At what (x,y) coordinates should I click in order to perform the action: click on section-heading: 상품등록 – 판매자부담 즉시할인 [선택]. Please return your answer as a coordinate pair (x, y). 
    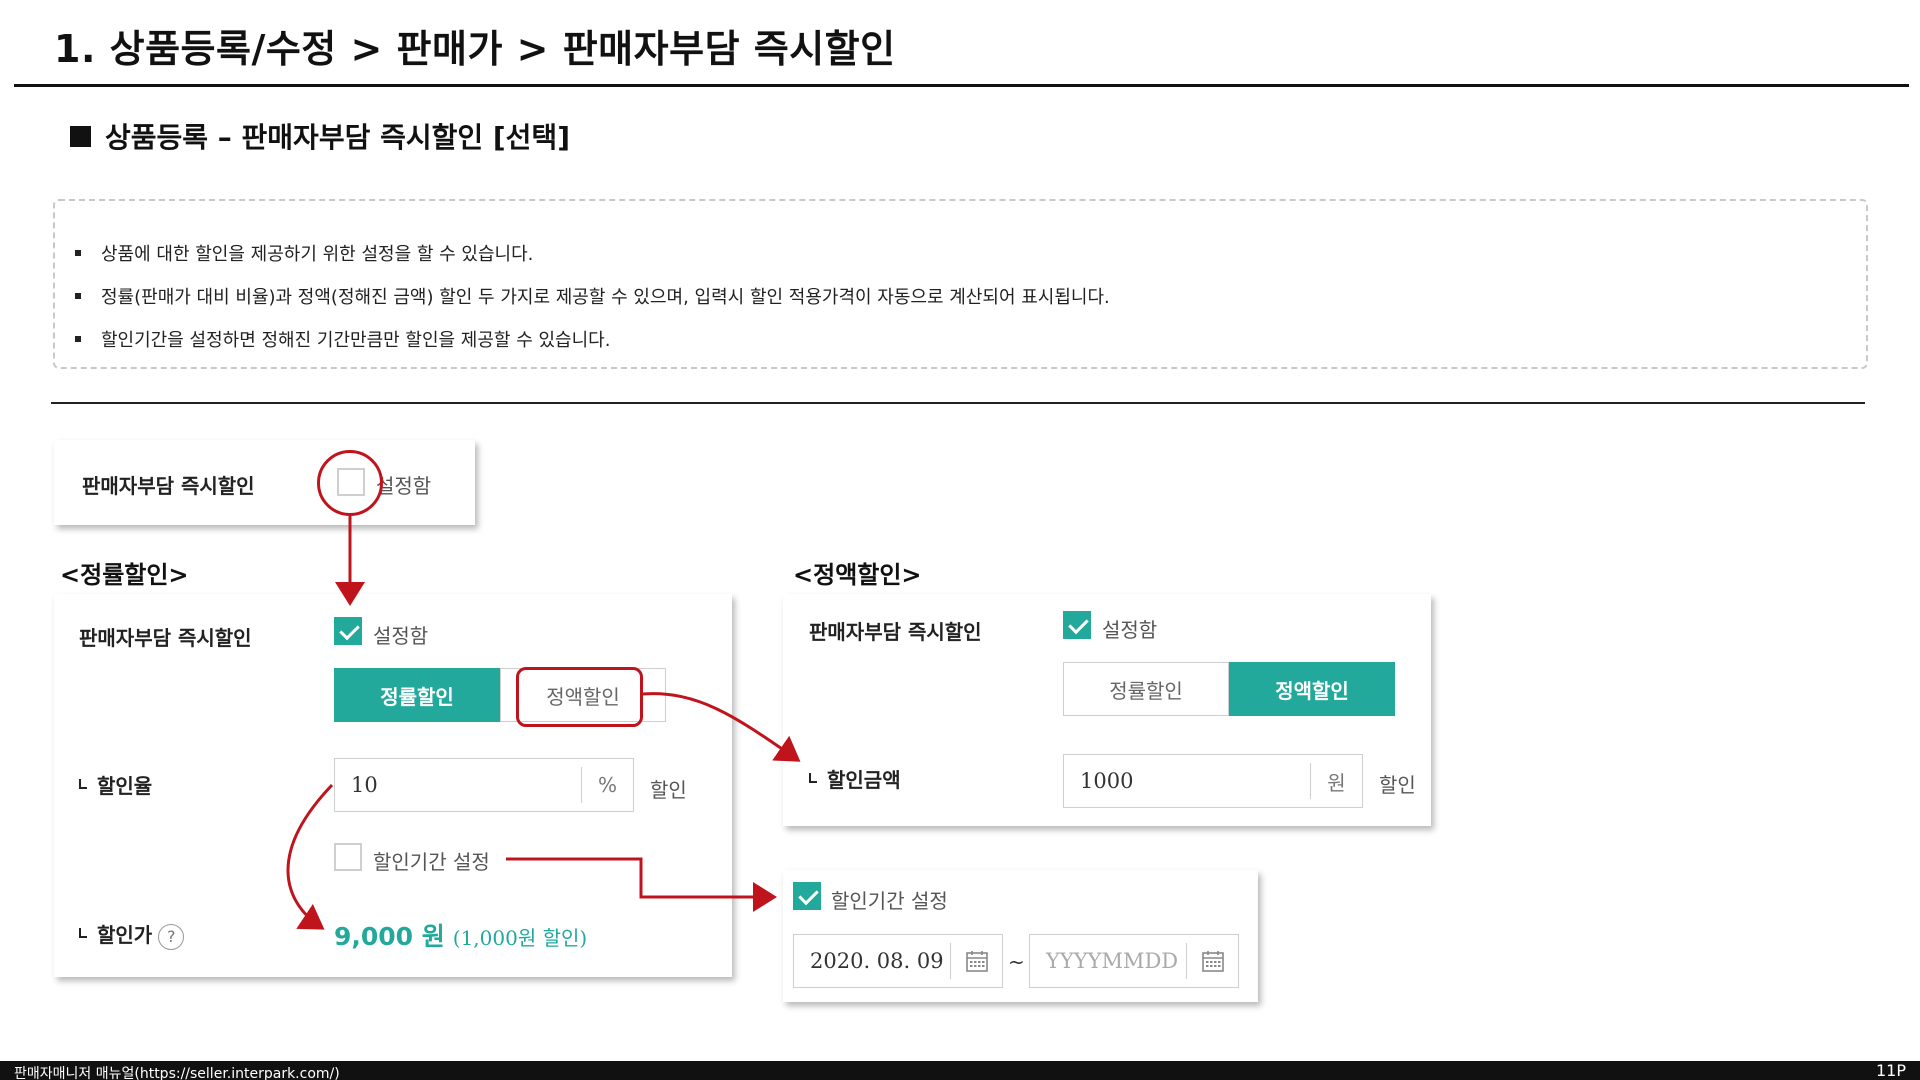
    Looking at the image, I should click on (320, 136).